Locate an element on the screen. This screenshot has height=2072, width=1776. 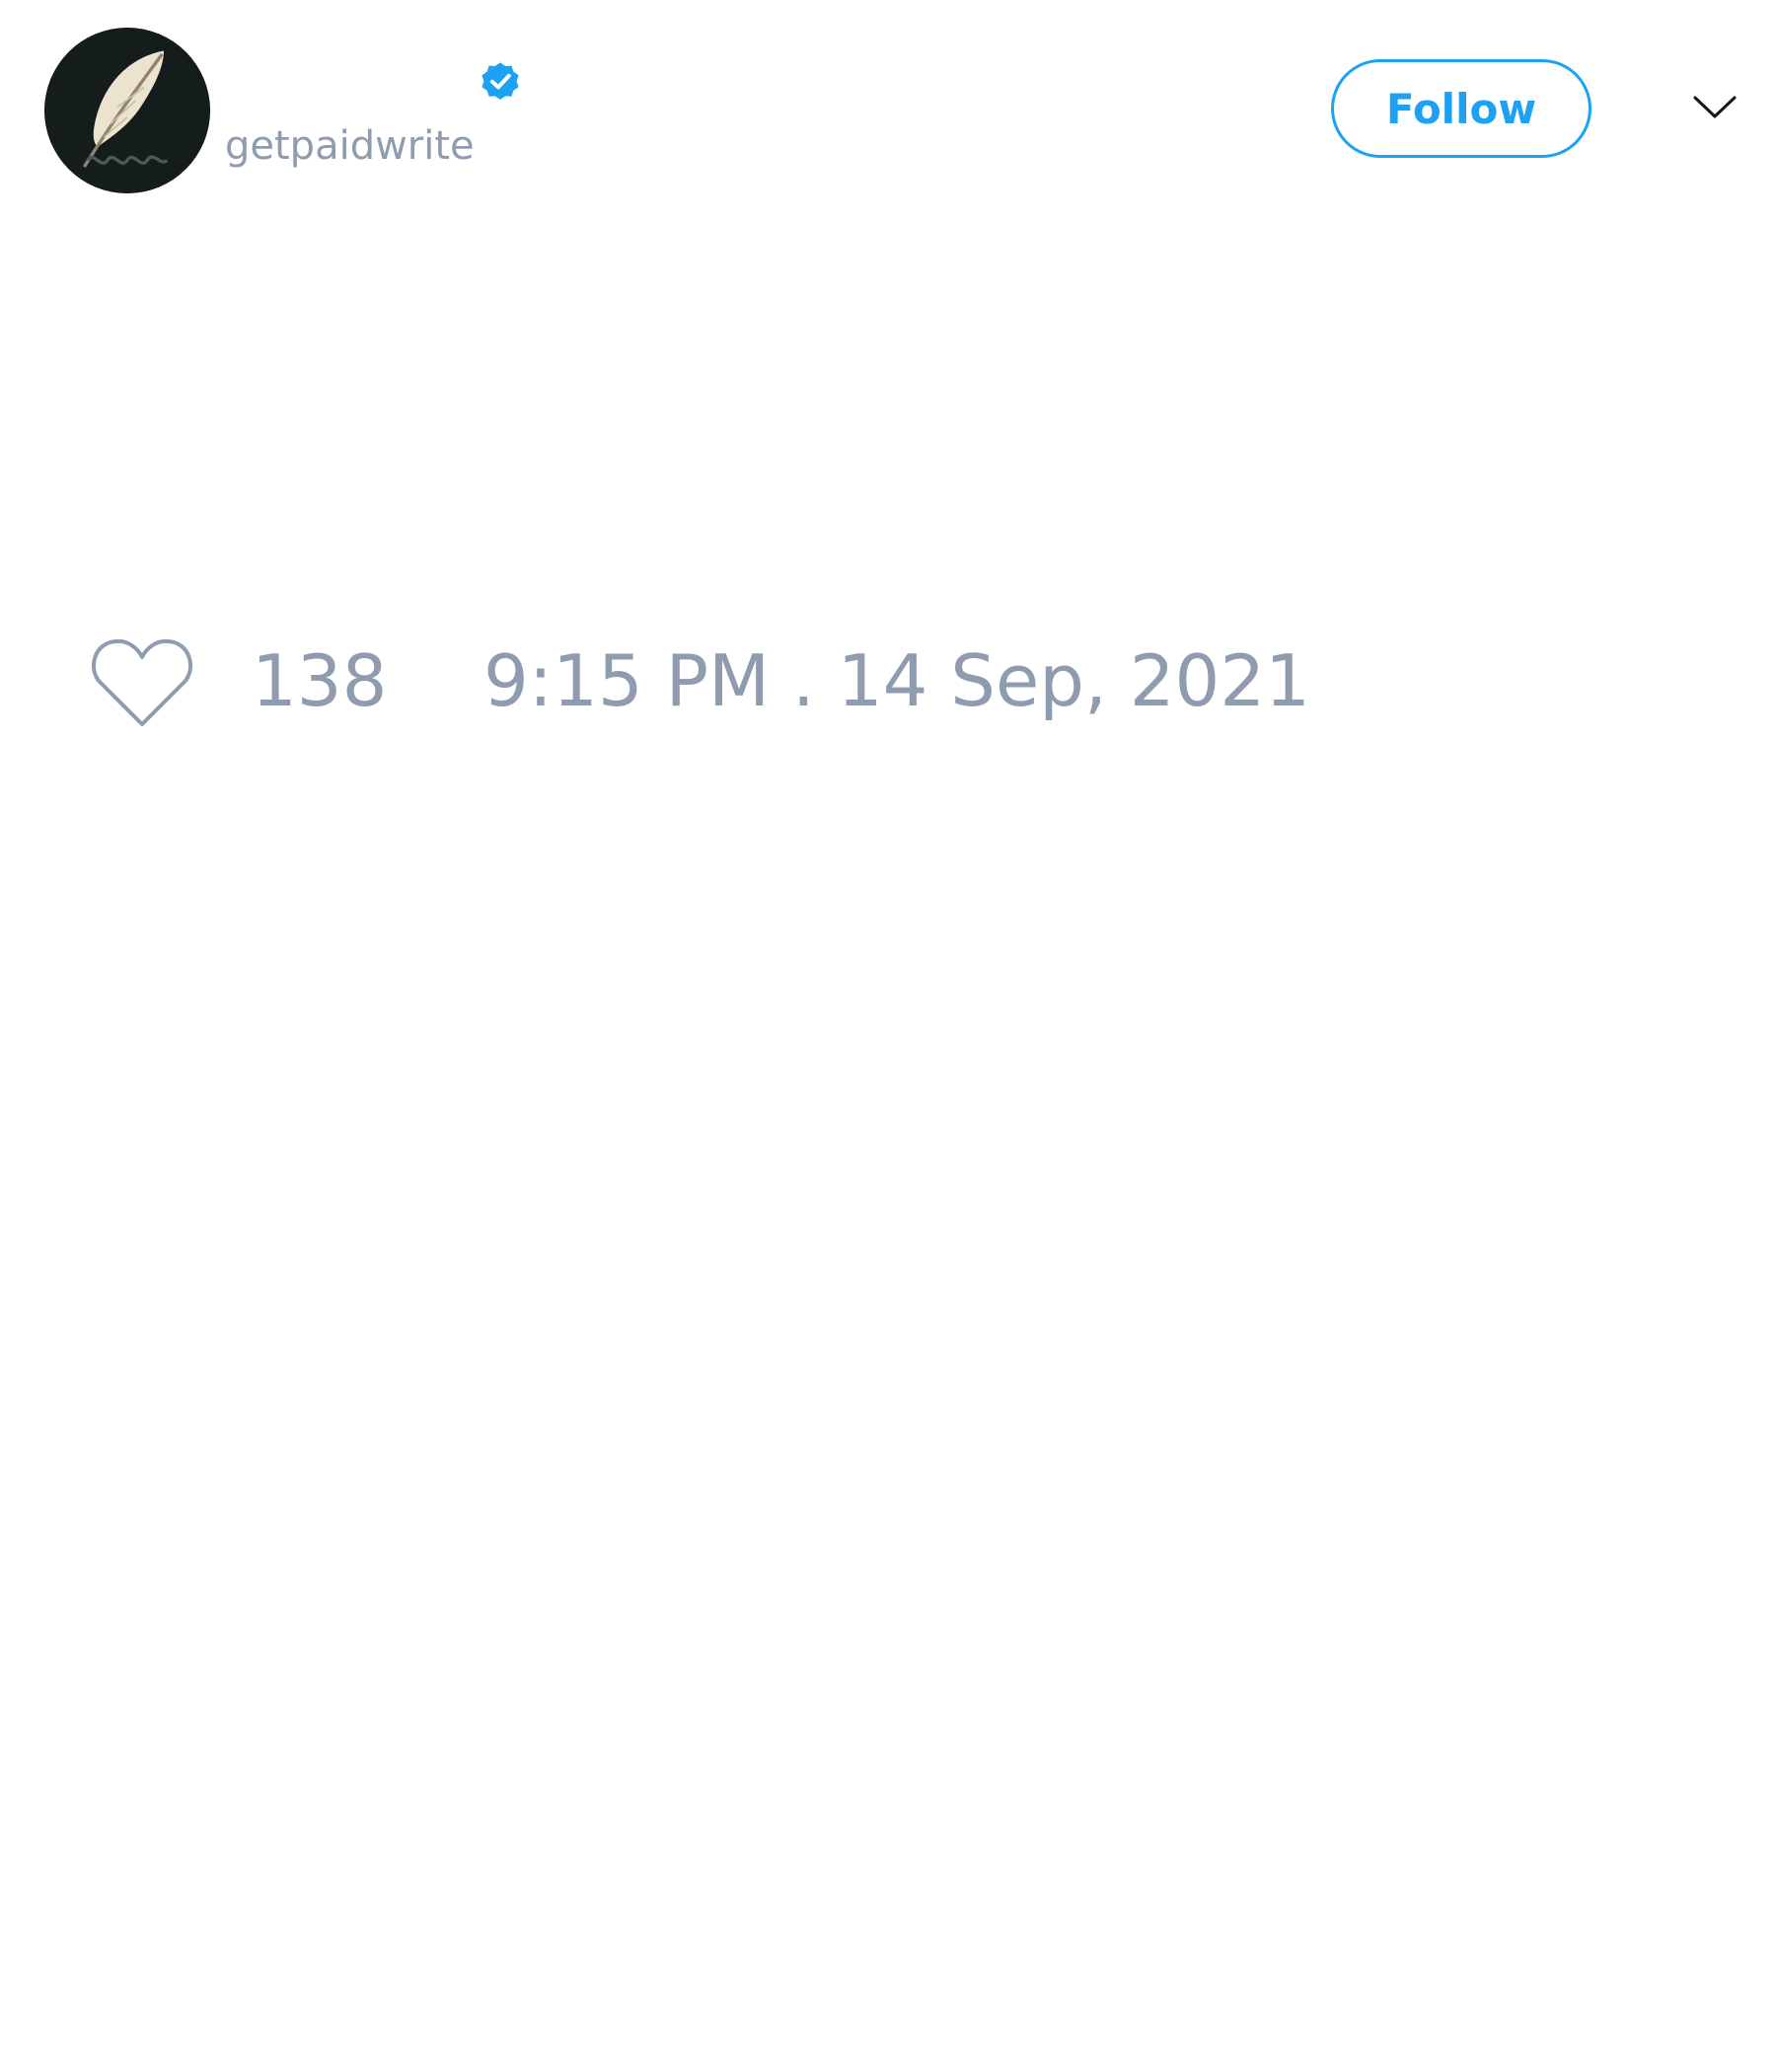
avatar is located at coordinates (127, 111).